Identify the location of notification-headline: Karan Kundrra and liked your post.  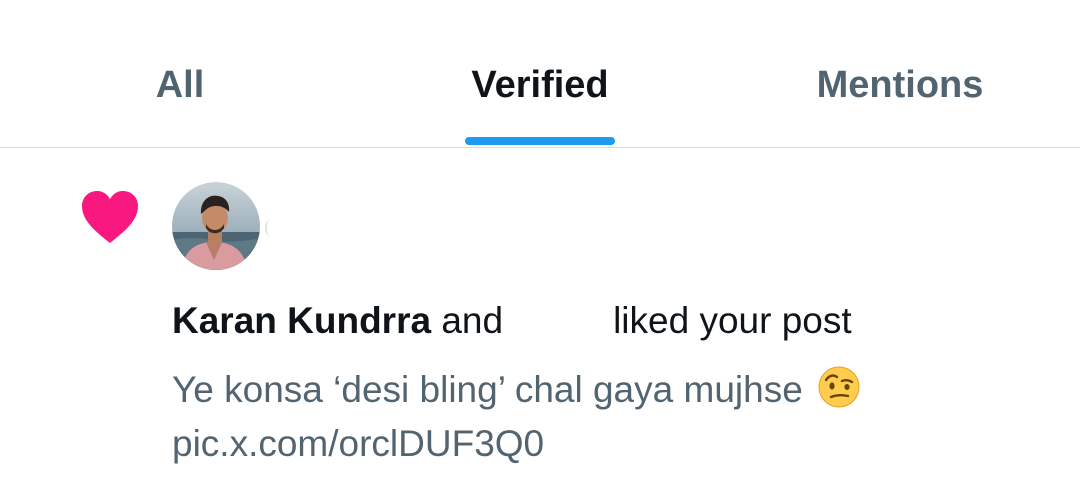
(512, 321).